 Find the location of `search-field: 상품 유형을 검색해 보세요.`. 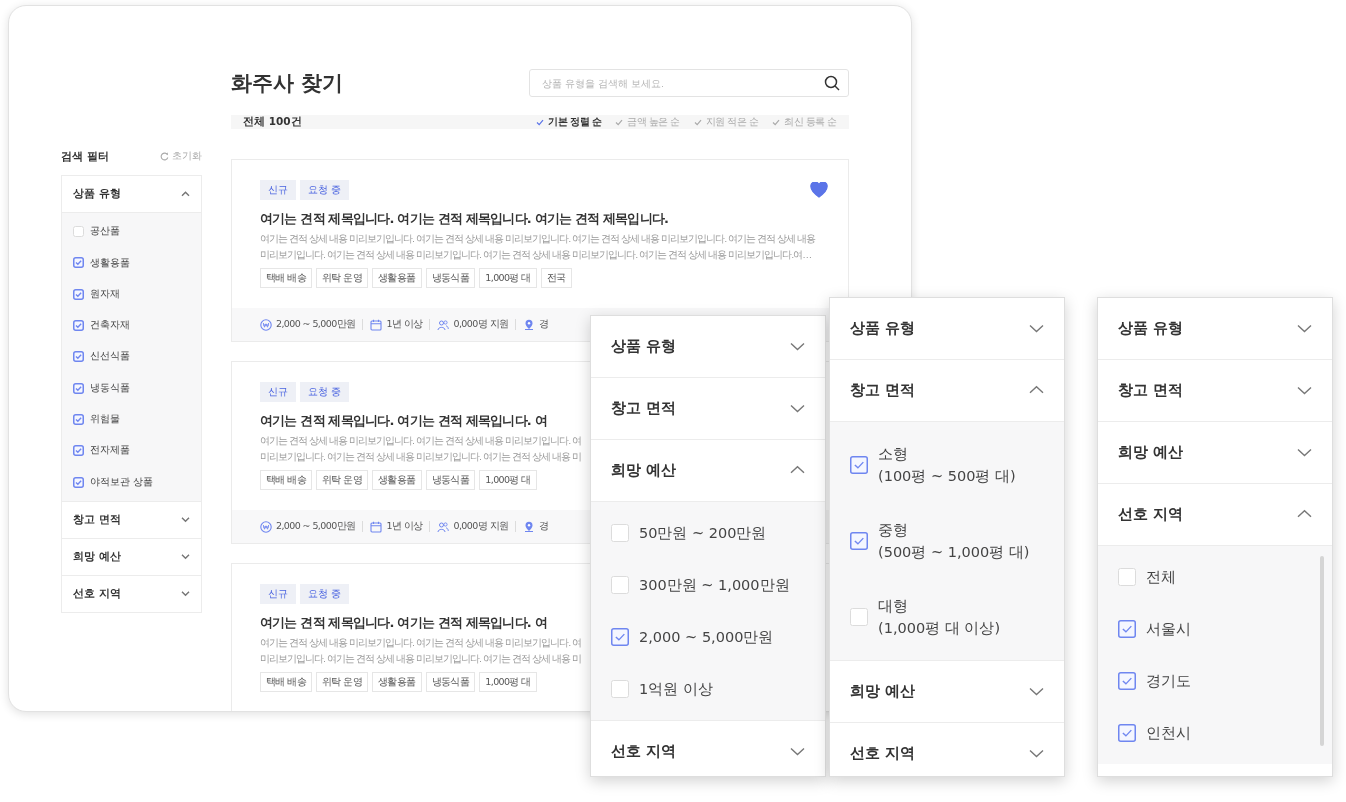

search-field: 상품 유형을 검색해 보세요. is located at coordinates (689, 83).